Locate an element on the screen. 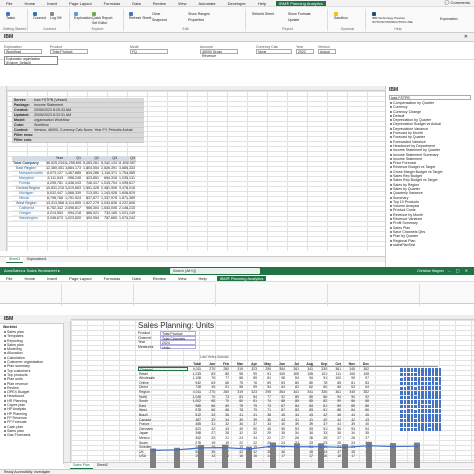 This screenshot has width=474, height=474. data-cell: 51 is located at coordinates (321, 429).